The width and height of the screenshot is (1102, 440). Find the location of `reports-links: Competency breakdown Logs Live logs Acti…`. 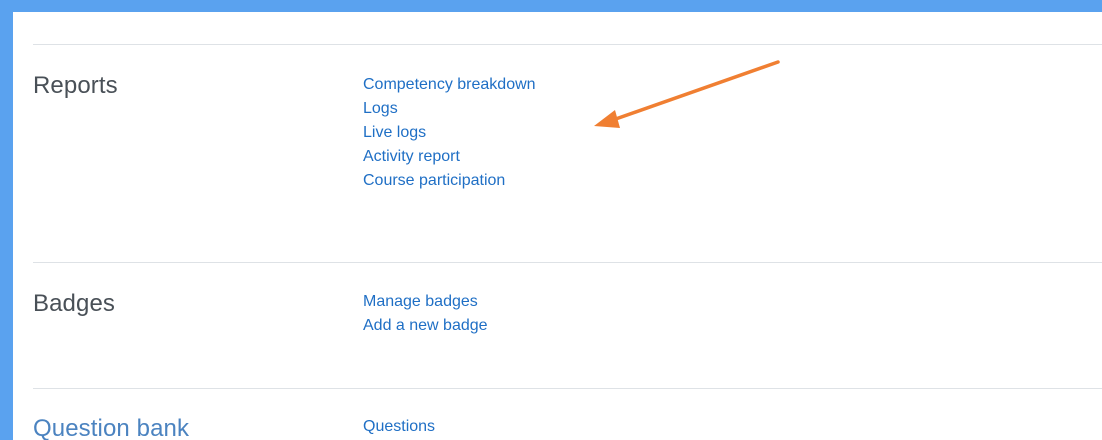

reports-links: Competency breakdown Logs Live logs Acti… is located at coordinates (449, 133).